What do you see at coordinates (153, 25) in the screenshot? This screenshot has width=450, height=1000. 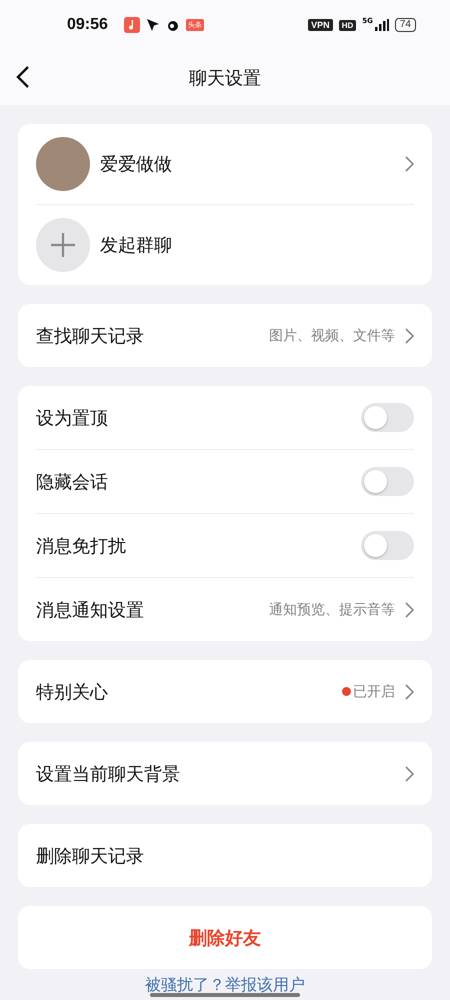 I see `arrow-cursor-icon` at bounding box center [153, 25].